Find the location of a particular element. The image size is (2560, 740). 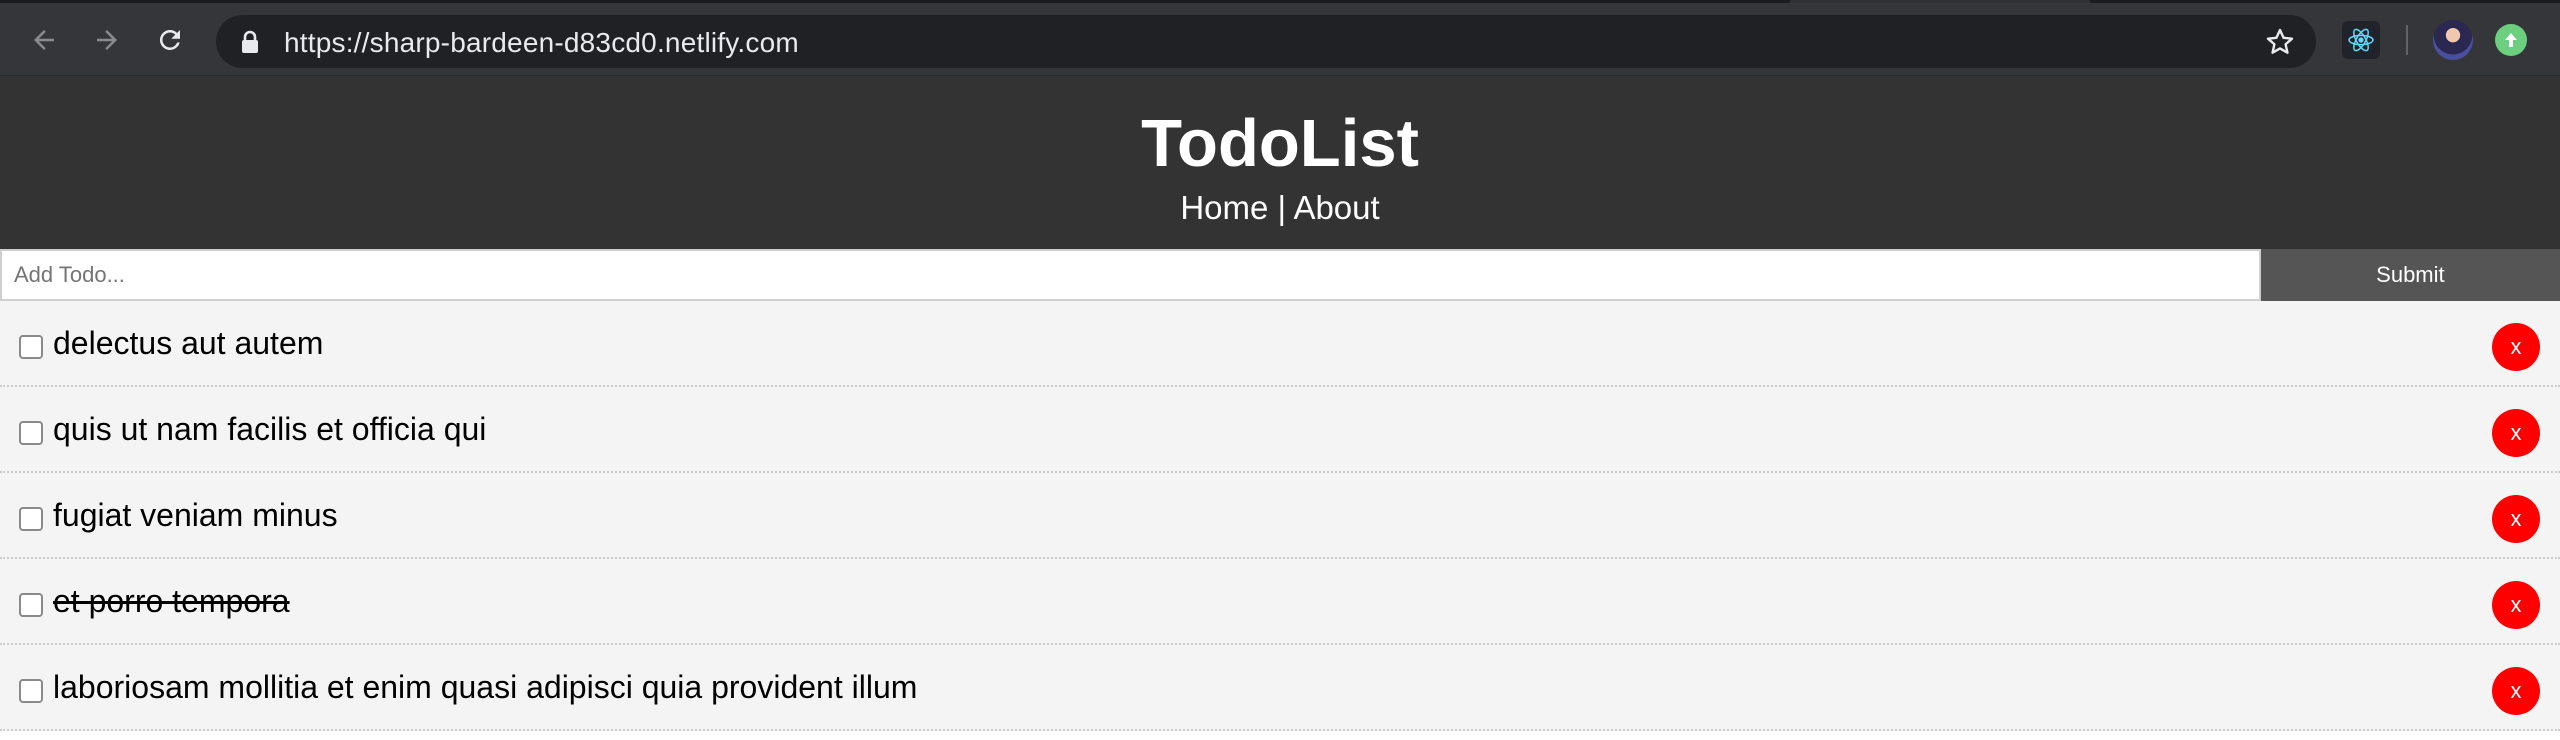

address-bar: https://sharp-bardeen-d83cd0.netlify.com is located at coordinates (1266, 41).